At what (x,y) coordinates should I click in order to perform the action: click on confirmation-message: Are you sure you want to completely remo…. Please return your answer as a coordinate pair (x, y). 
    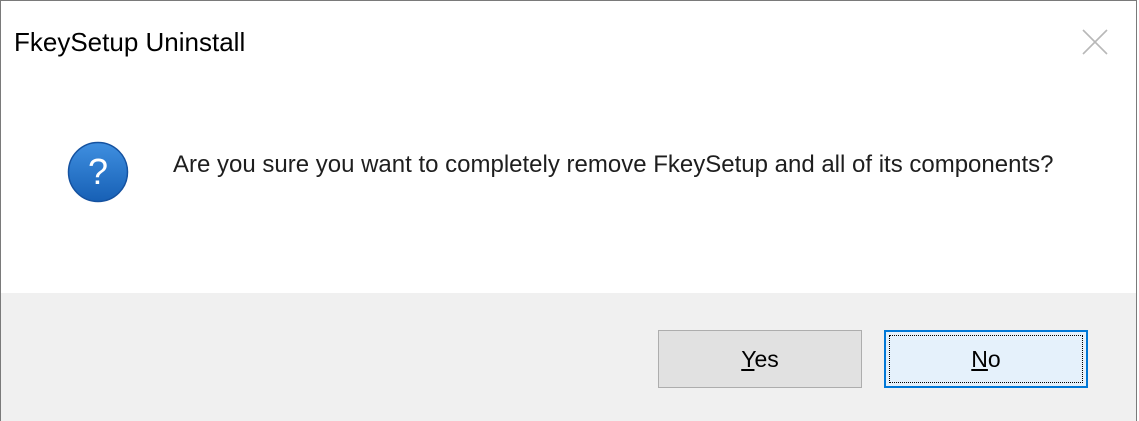
    Looking at the image, I should click on (613, 164).